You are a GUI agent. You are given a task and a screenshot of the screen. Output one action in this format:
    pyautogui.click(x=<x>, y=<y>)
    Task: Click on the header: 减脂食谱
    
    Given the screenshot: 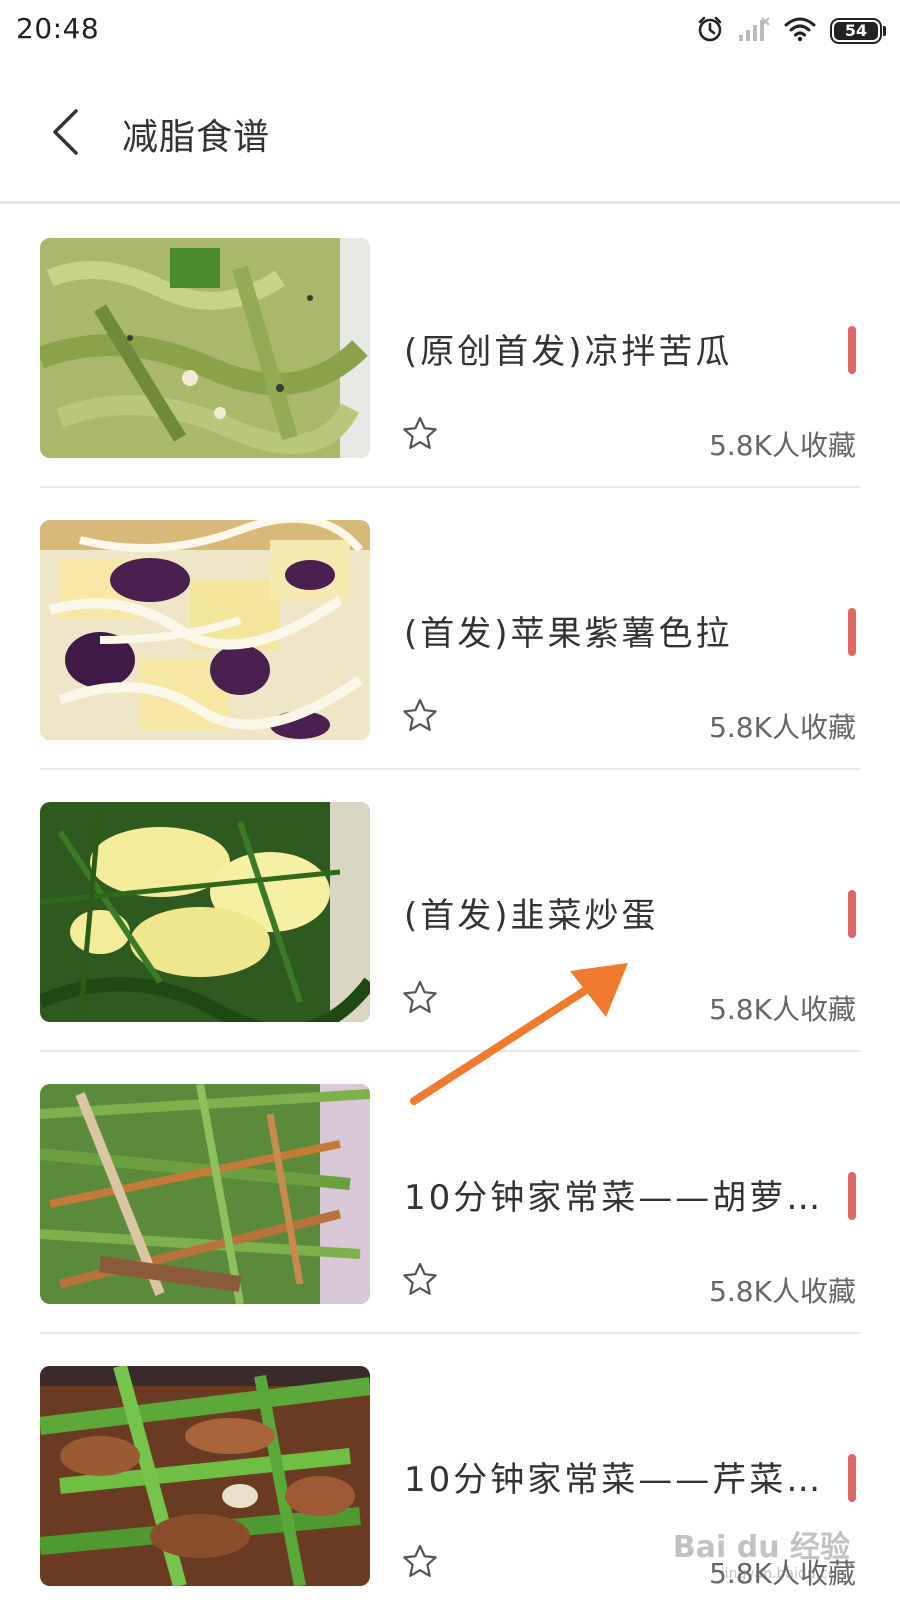 What is the action you would take?
    pyautogui.click(x=450, y=133)
    